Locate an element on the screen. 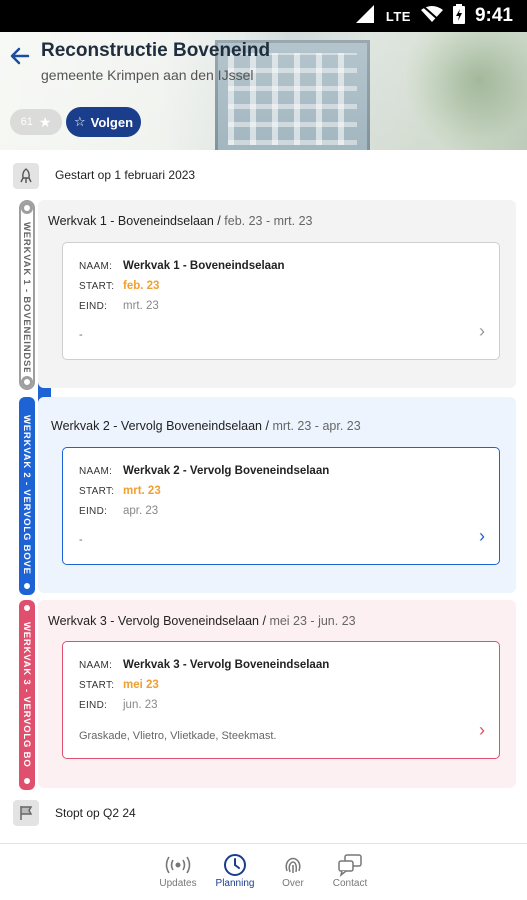  follow-button: ☆ Volgen is located at coordinates (103, 122).